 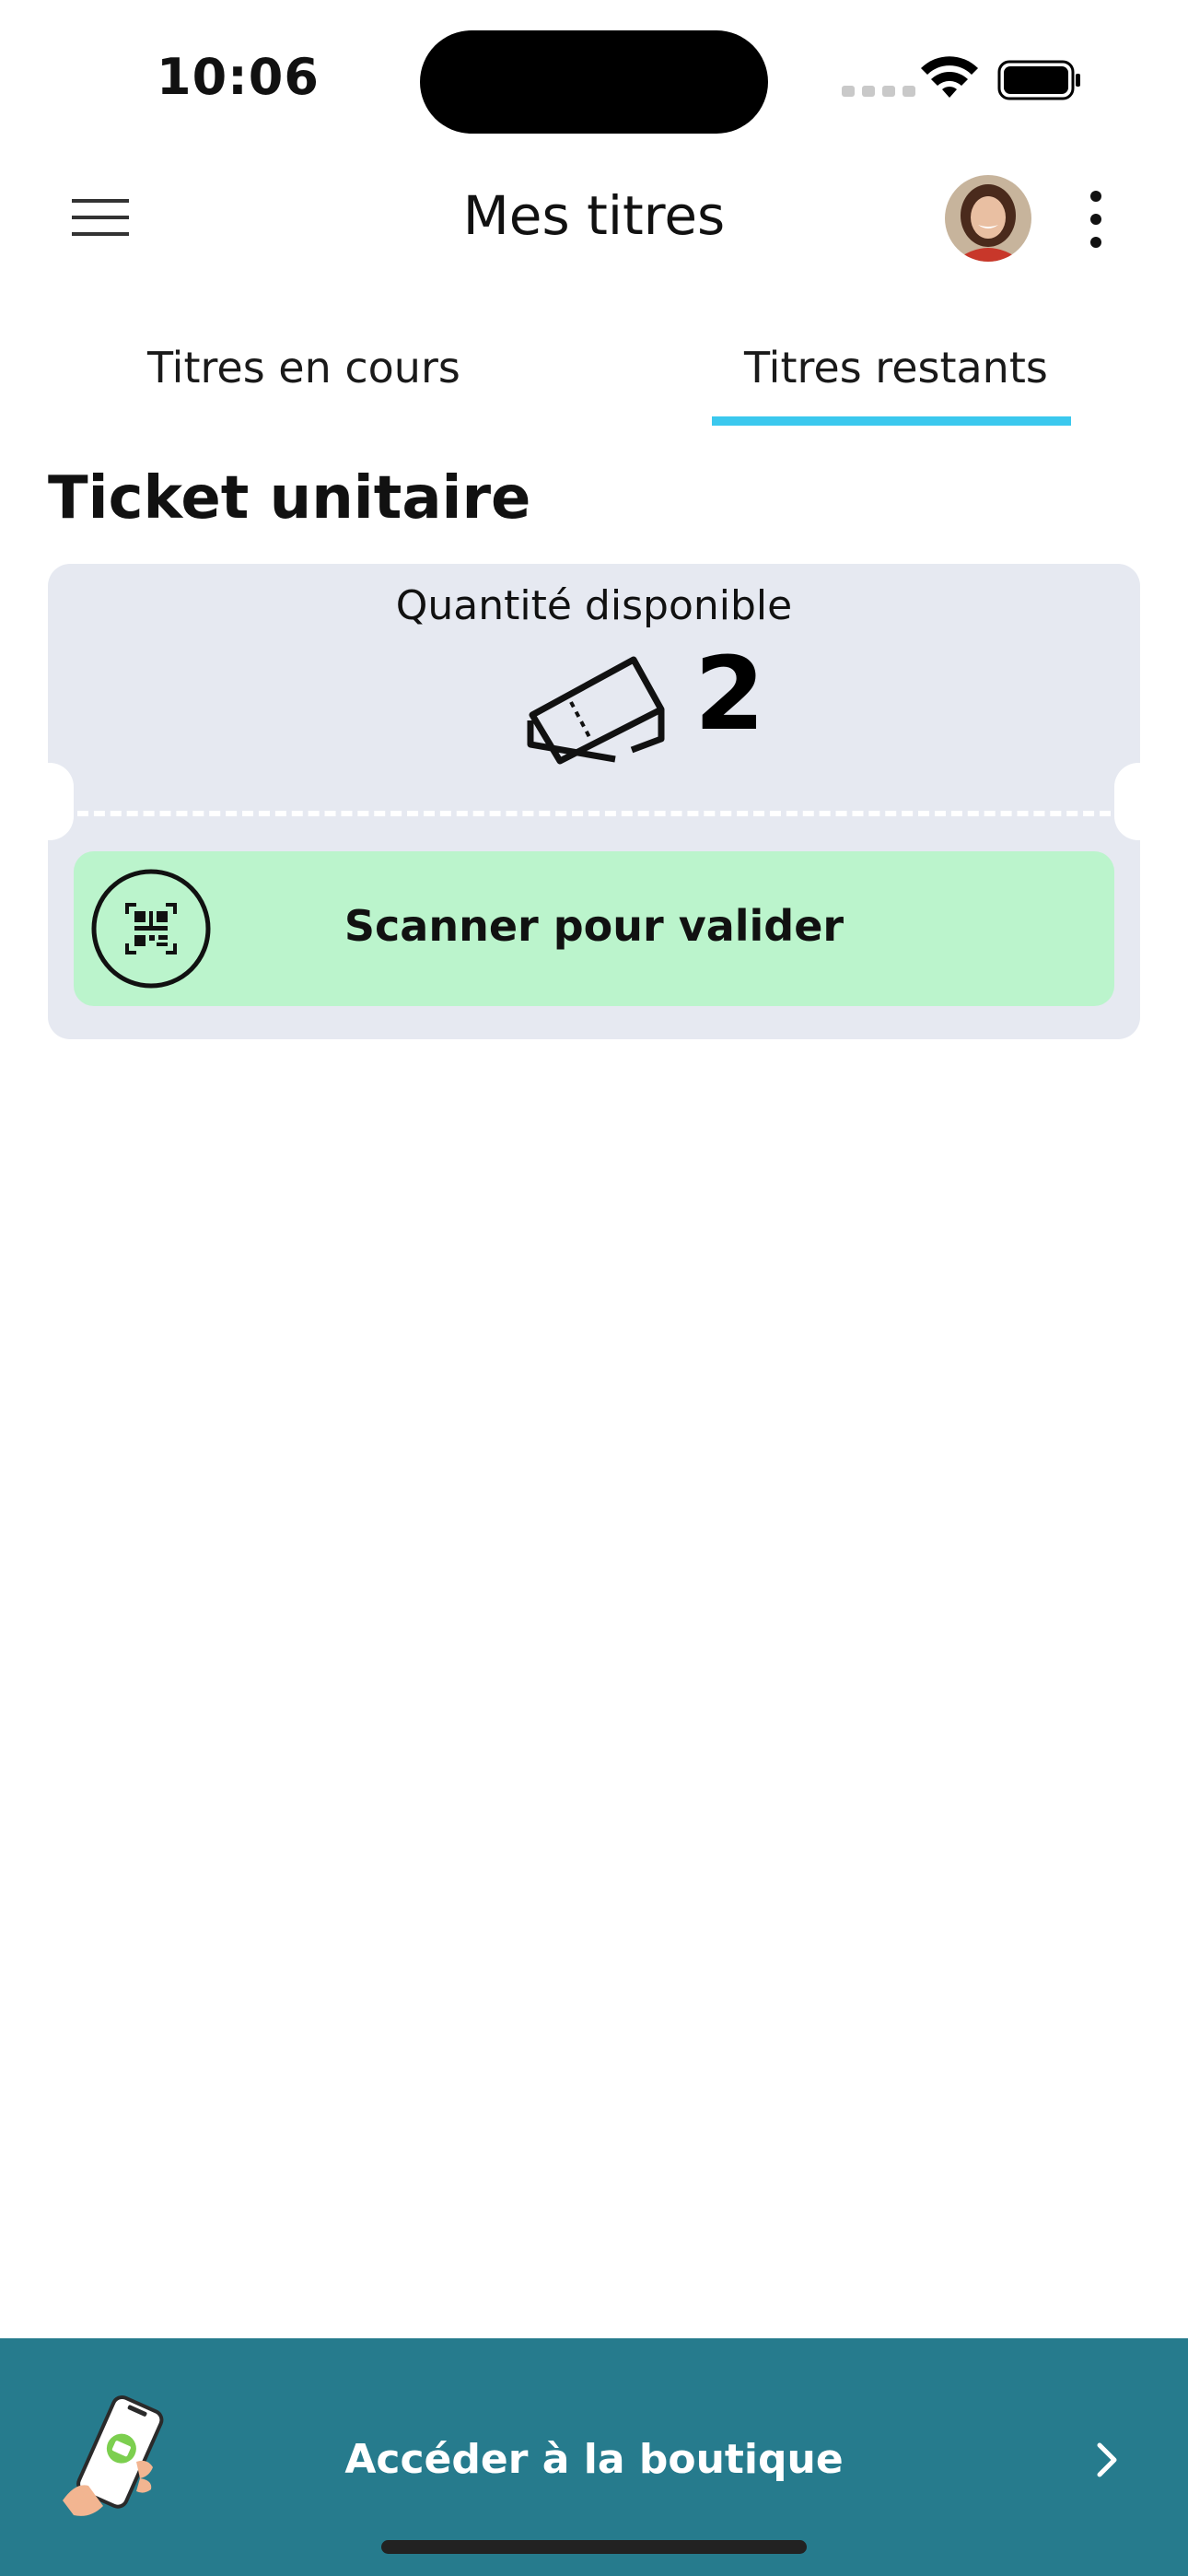 What do you see at coordinates (596, 710) in the screenshot?
I see `tickets-icon` at bounding box center [596, 710].